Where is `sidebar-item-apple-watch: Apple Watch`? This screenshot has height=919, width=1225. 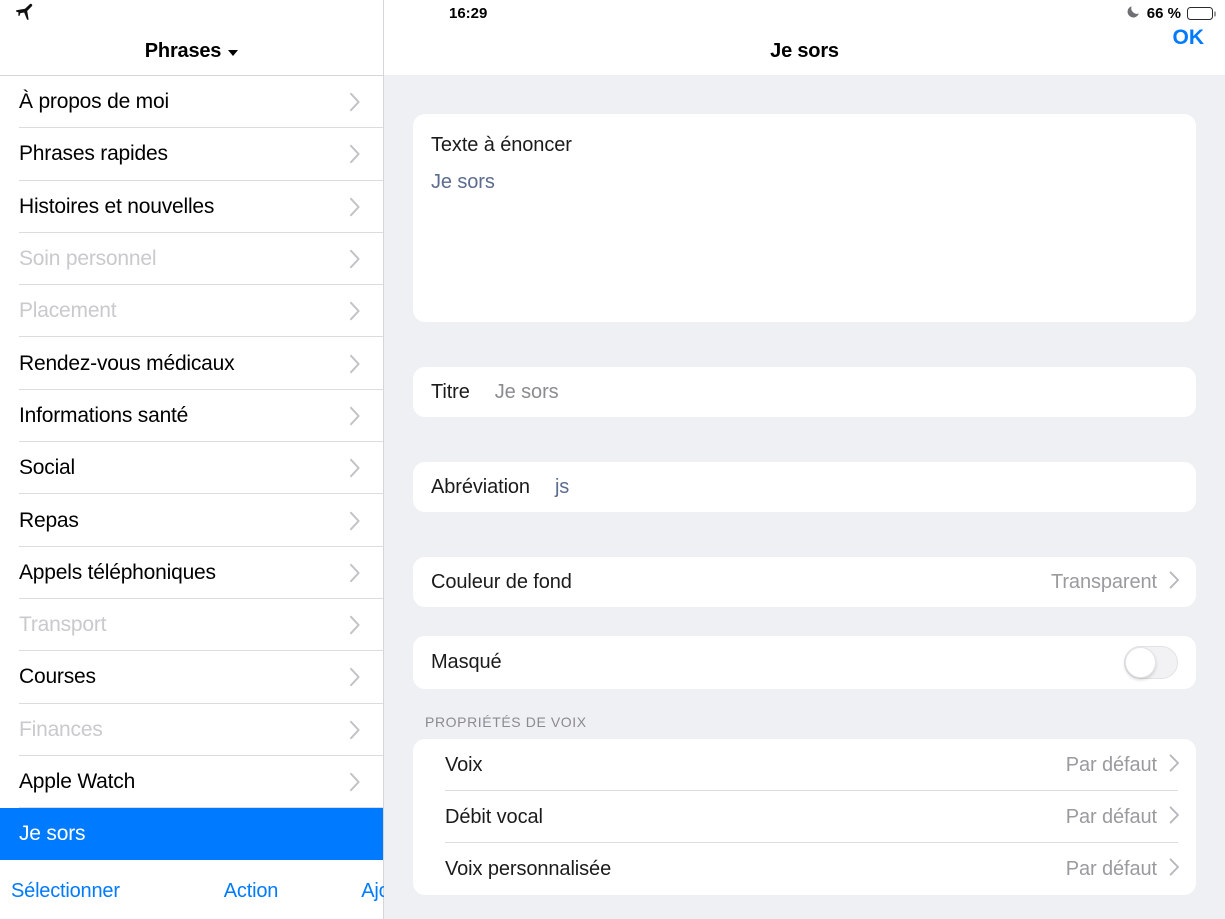
sidebar-item-apple-watch: Apple Watch is located at coordinates (191, 782).